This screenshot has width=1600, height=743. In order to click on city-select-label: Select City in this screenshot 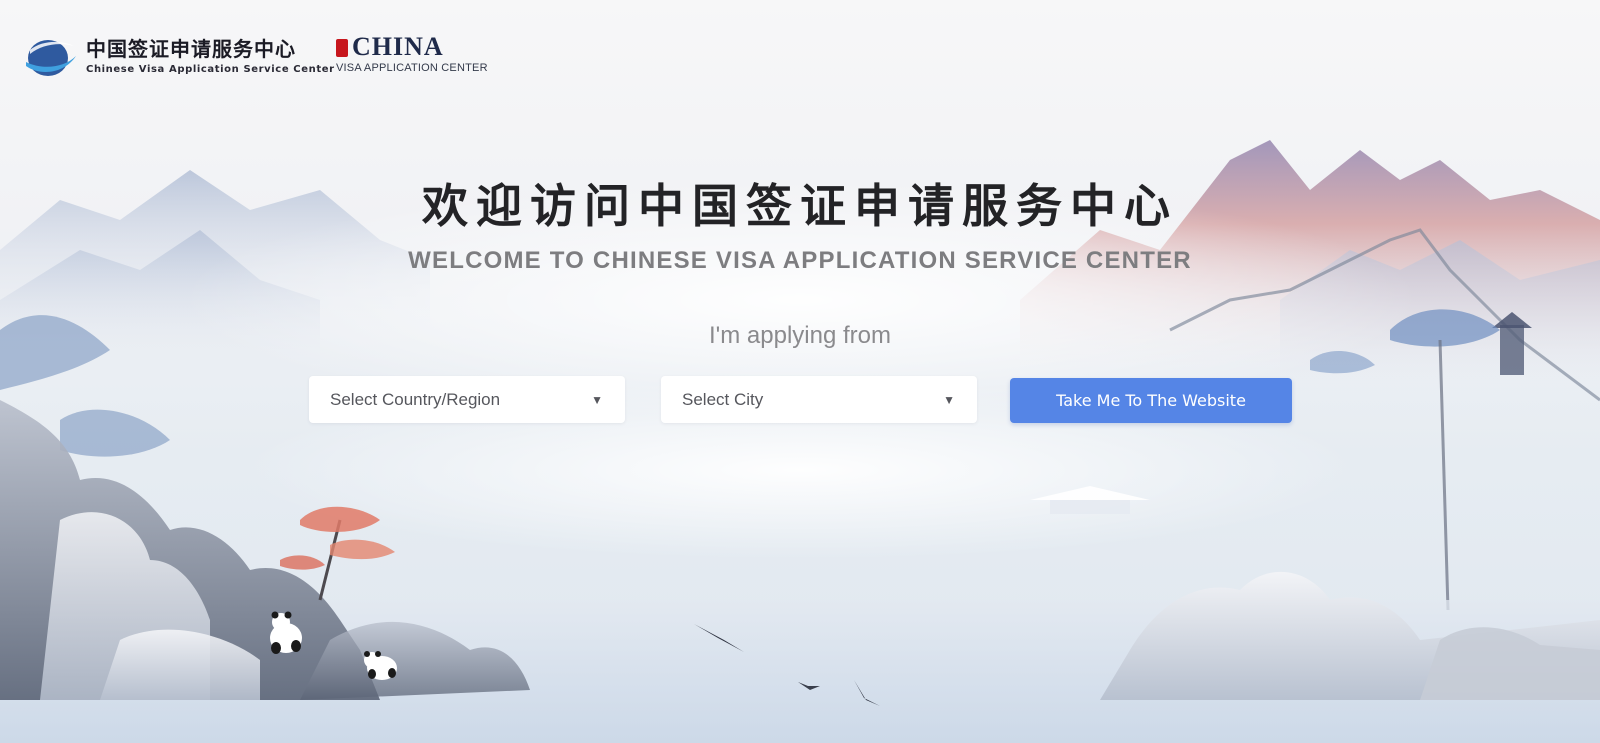, I will do `click(723, 399)`.